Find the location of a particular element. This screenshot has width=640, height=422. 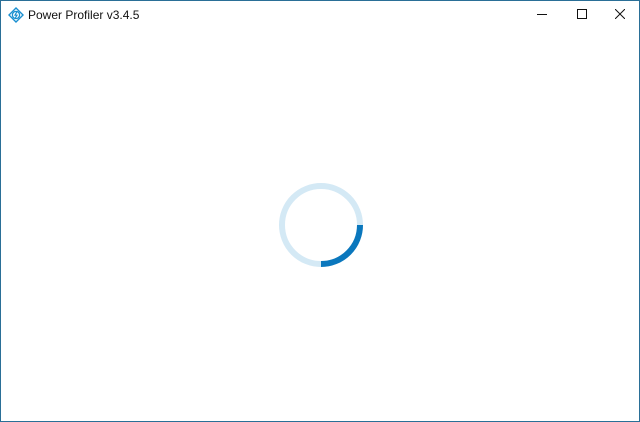

spinner-arc is located at coordinates (341, 245).